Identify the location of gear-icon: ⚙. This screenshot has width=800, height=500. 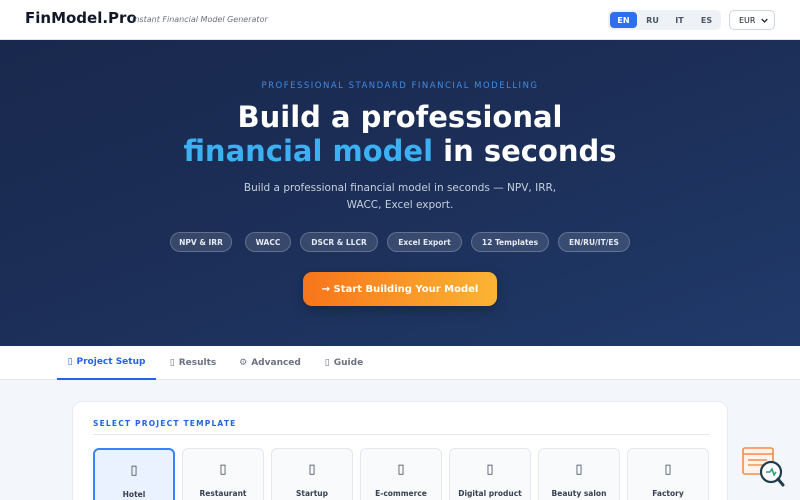
(243, 363).